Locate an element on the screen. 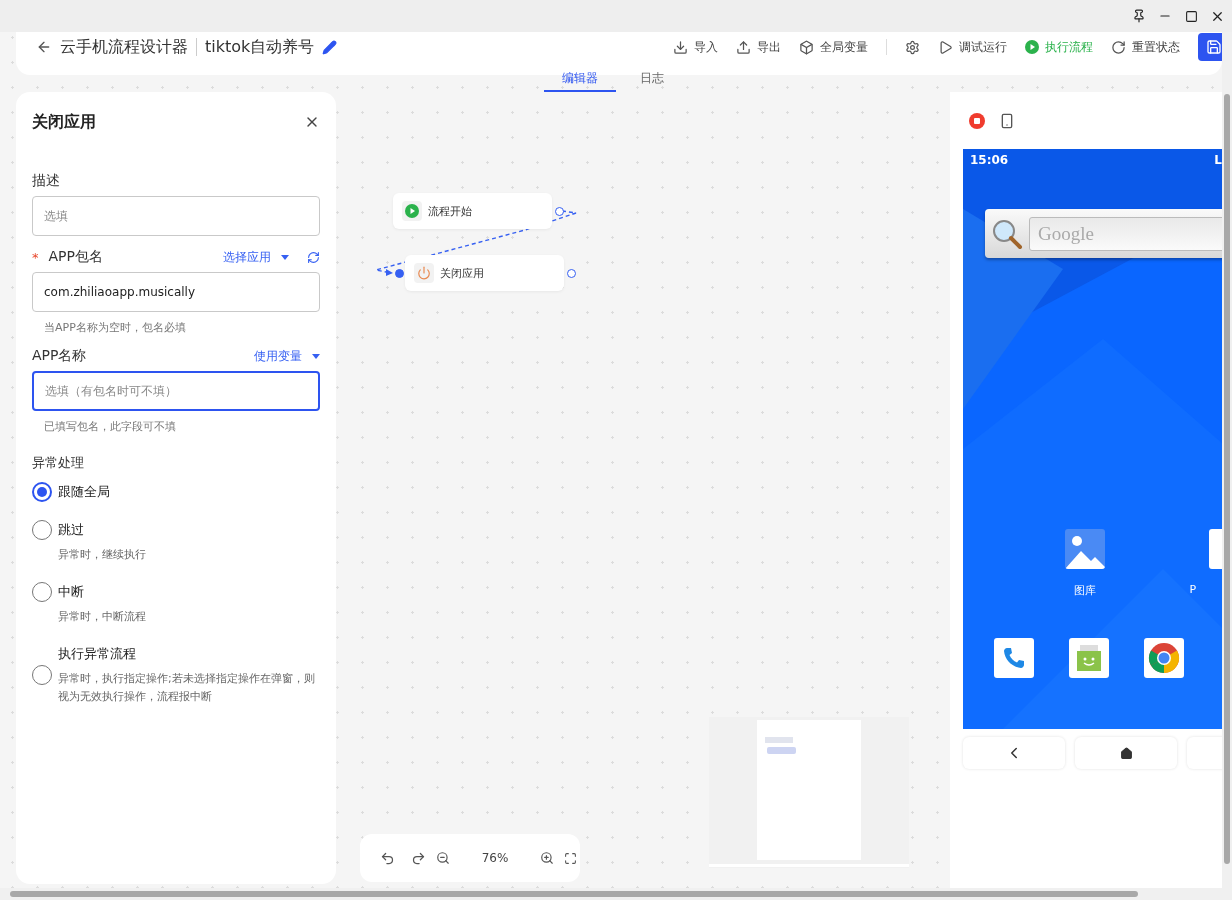 This screenshot has width=1232, height=900. option-label: 跟随全局 is located at coordinates (84, 492).